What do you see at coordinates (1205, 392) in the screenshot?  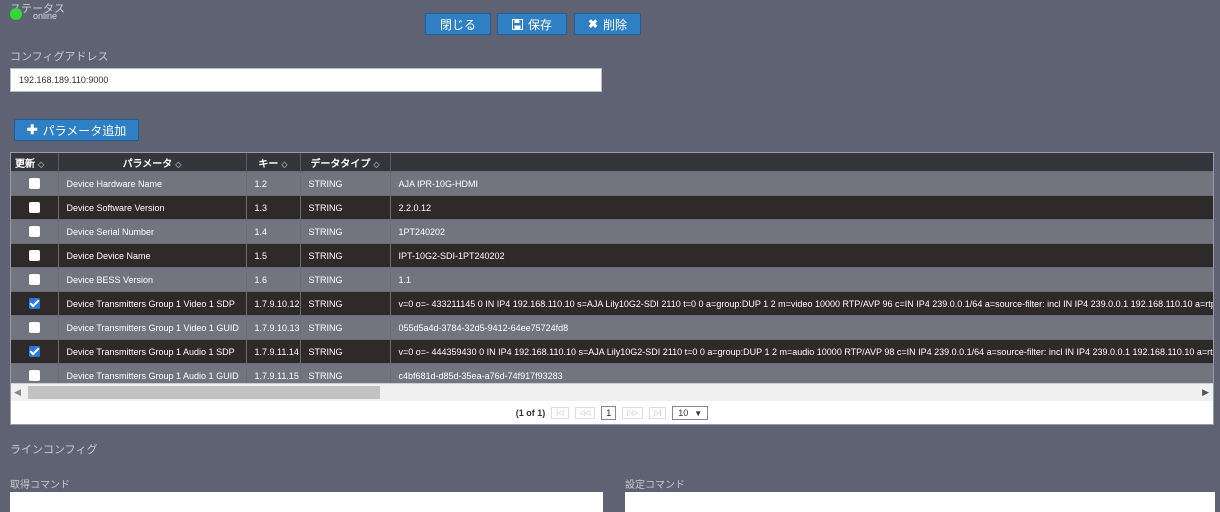 I see `scroll-right-icon: ▶` at bounding box center [1205, 392].